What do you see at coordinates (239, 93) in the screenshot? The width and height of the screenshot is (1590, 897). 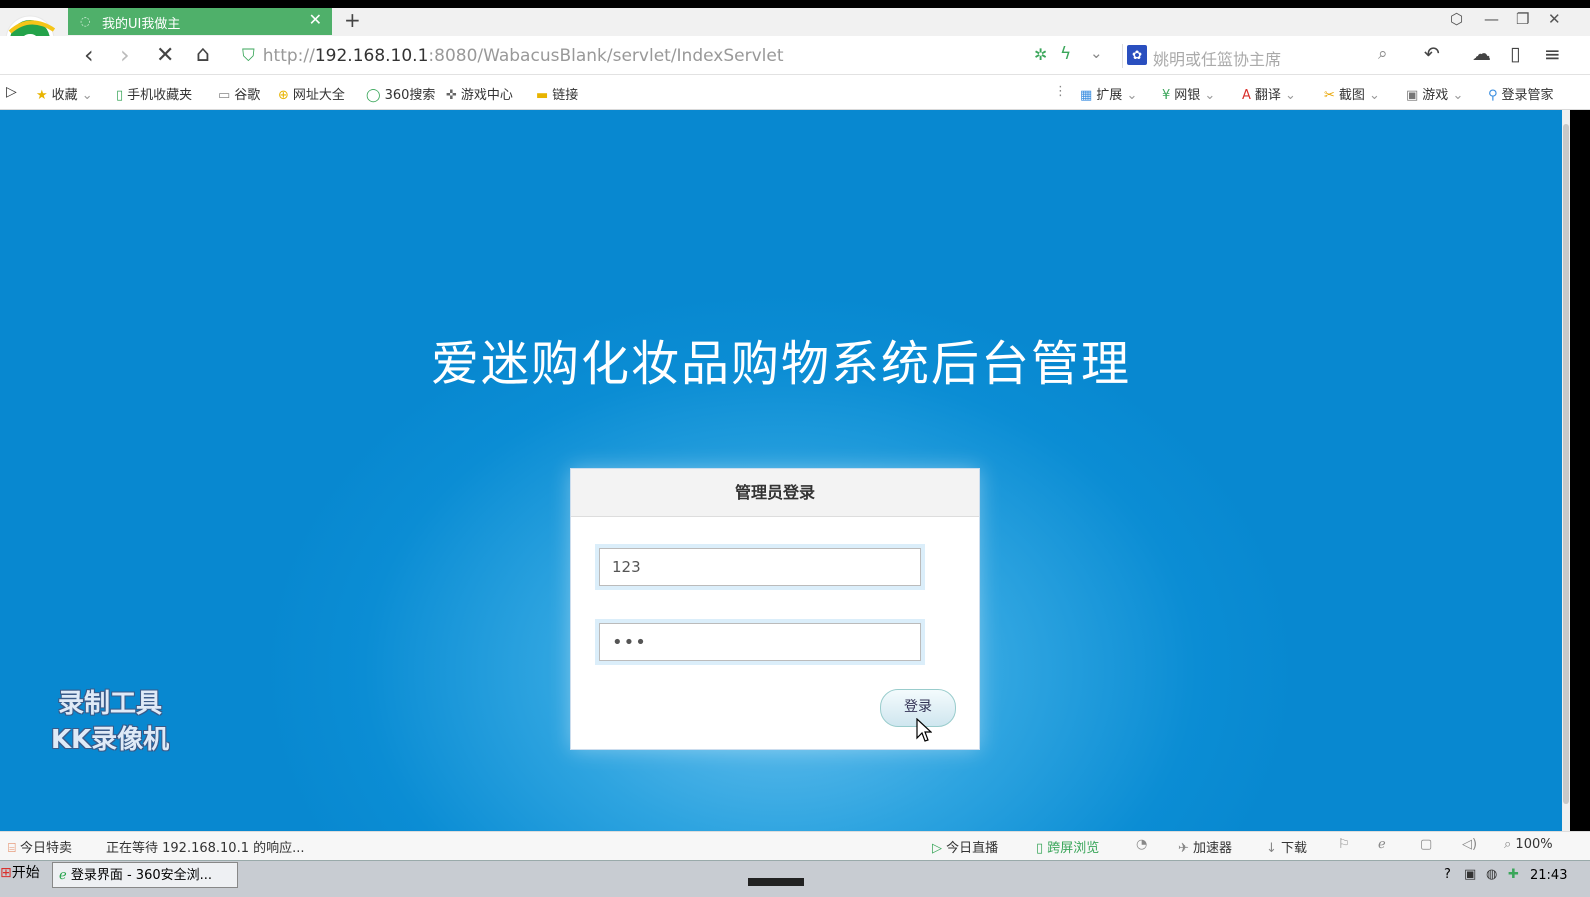 I see `bookmark-item: ▭ 谷歌` at bounding box center [239, 93].